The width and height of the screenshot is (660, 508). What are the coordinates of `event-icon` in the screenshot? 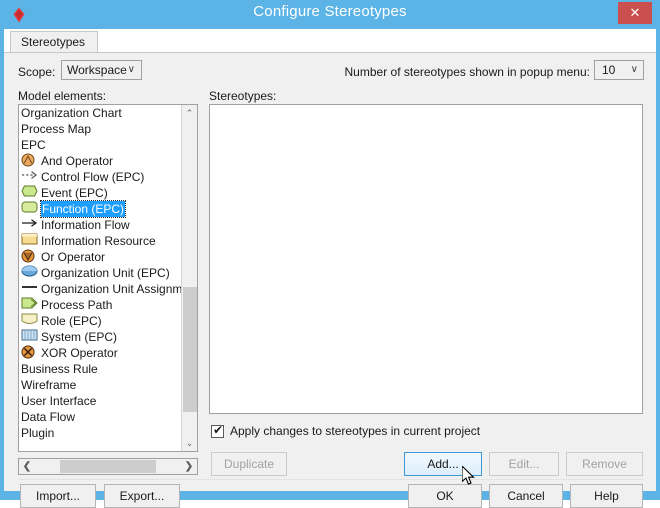 It's located at (31, 193).